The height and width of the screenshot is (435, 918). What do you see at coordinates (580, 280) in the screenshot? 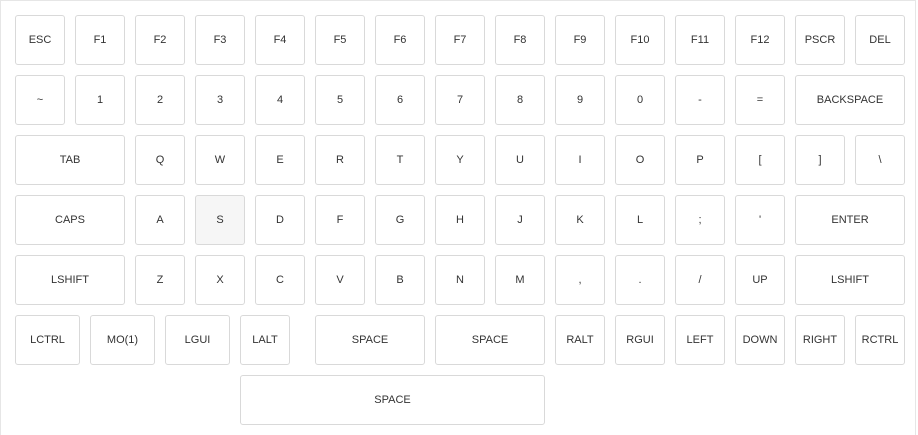
I see `key-comma: ,` at bounding box center [580, 280].